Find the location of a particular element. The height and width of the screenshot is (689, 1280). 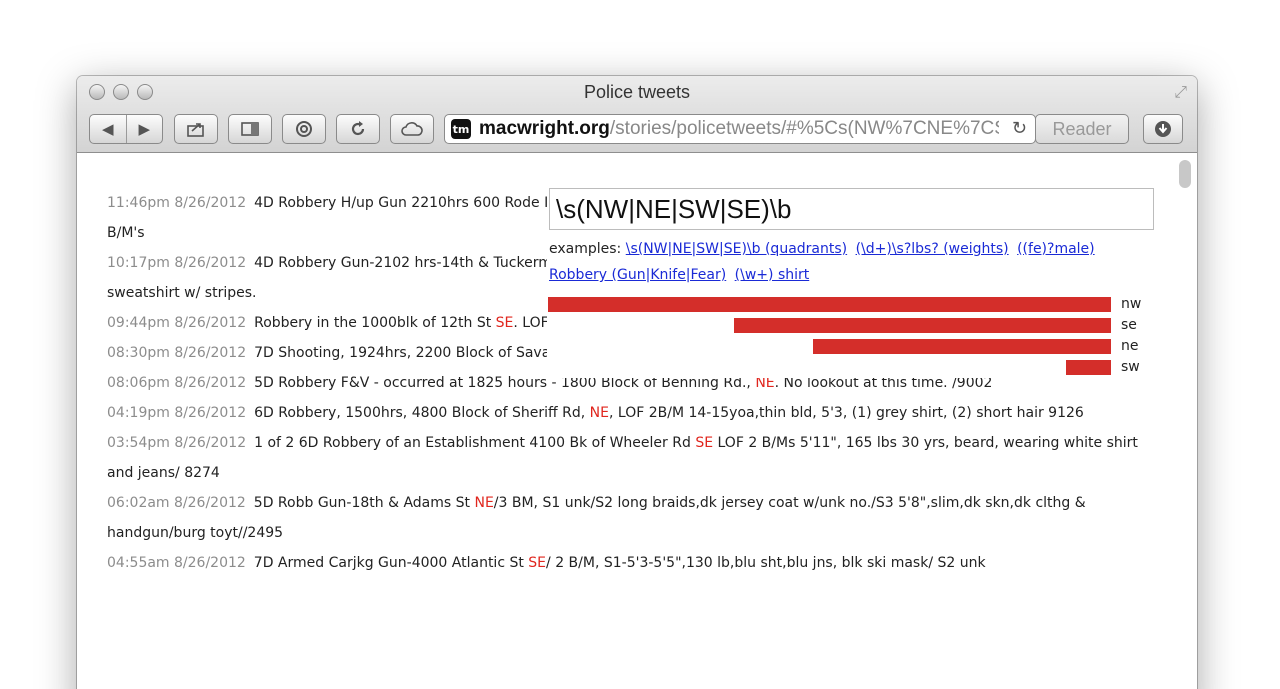

site-favicon: tm is located at coordinates (461, 129).